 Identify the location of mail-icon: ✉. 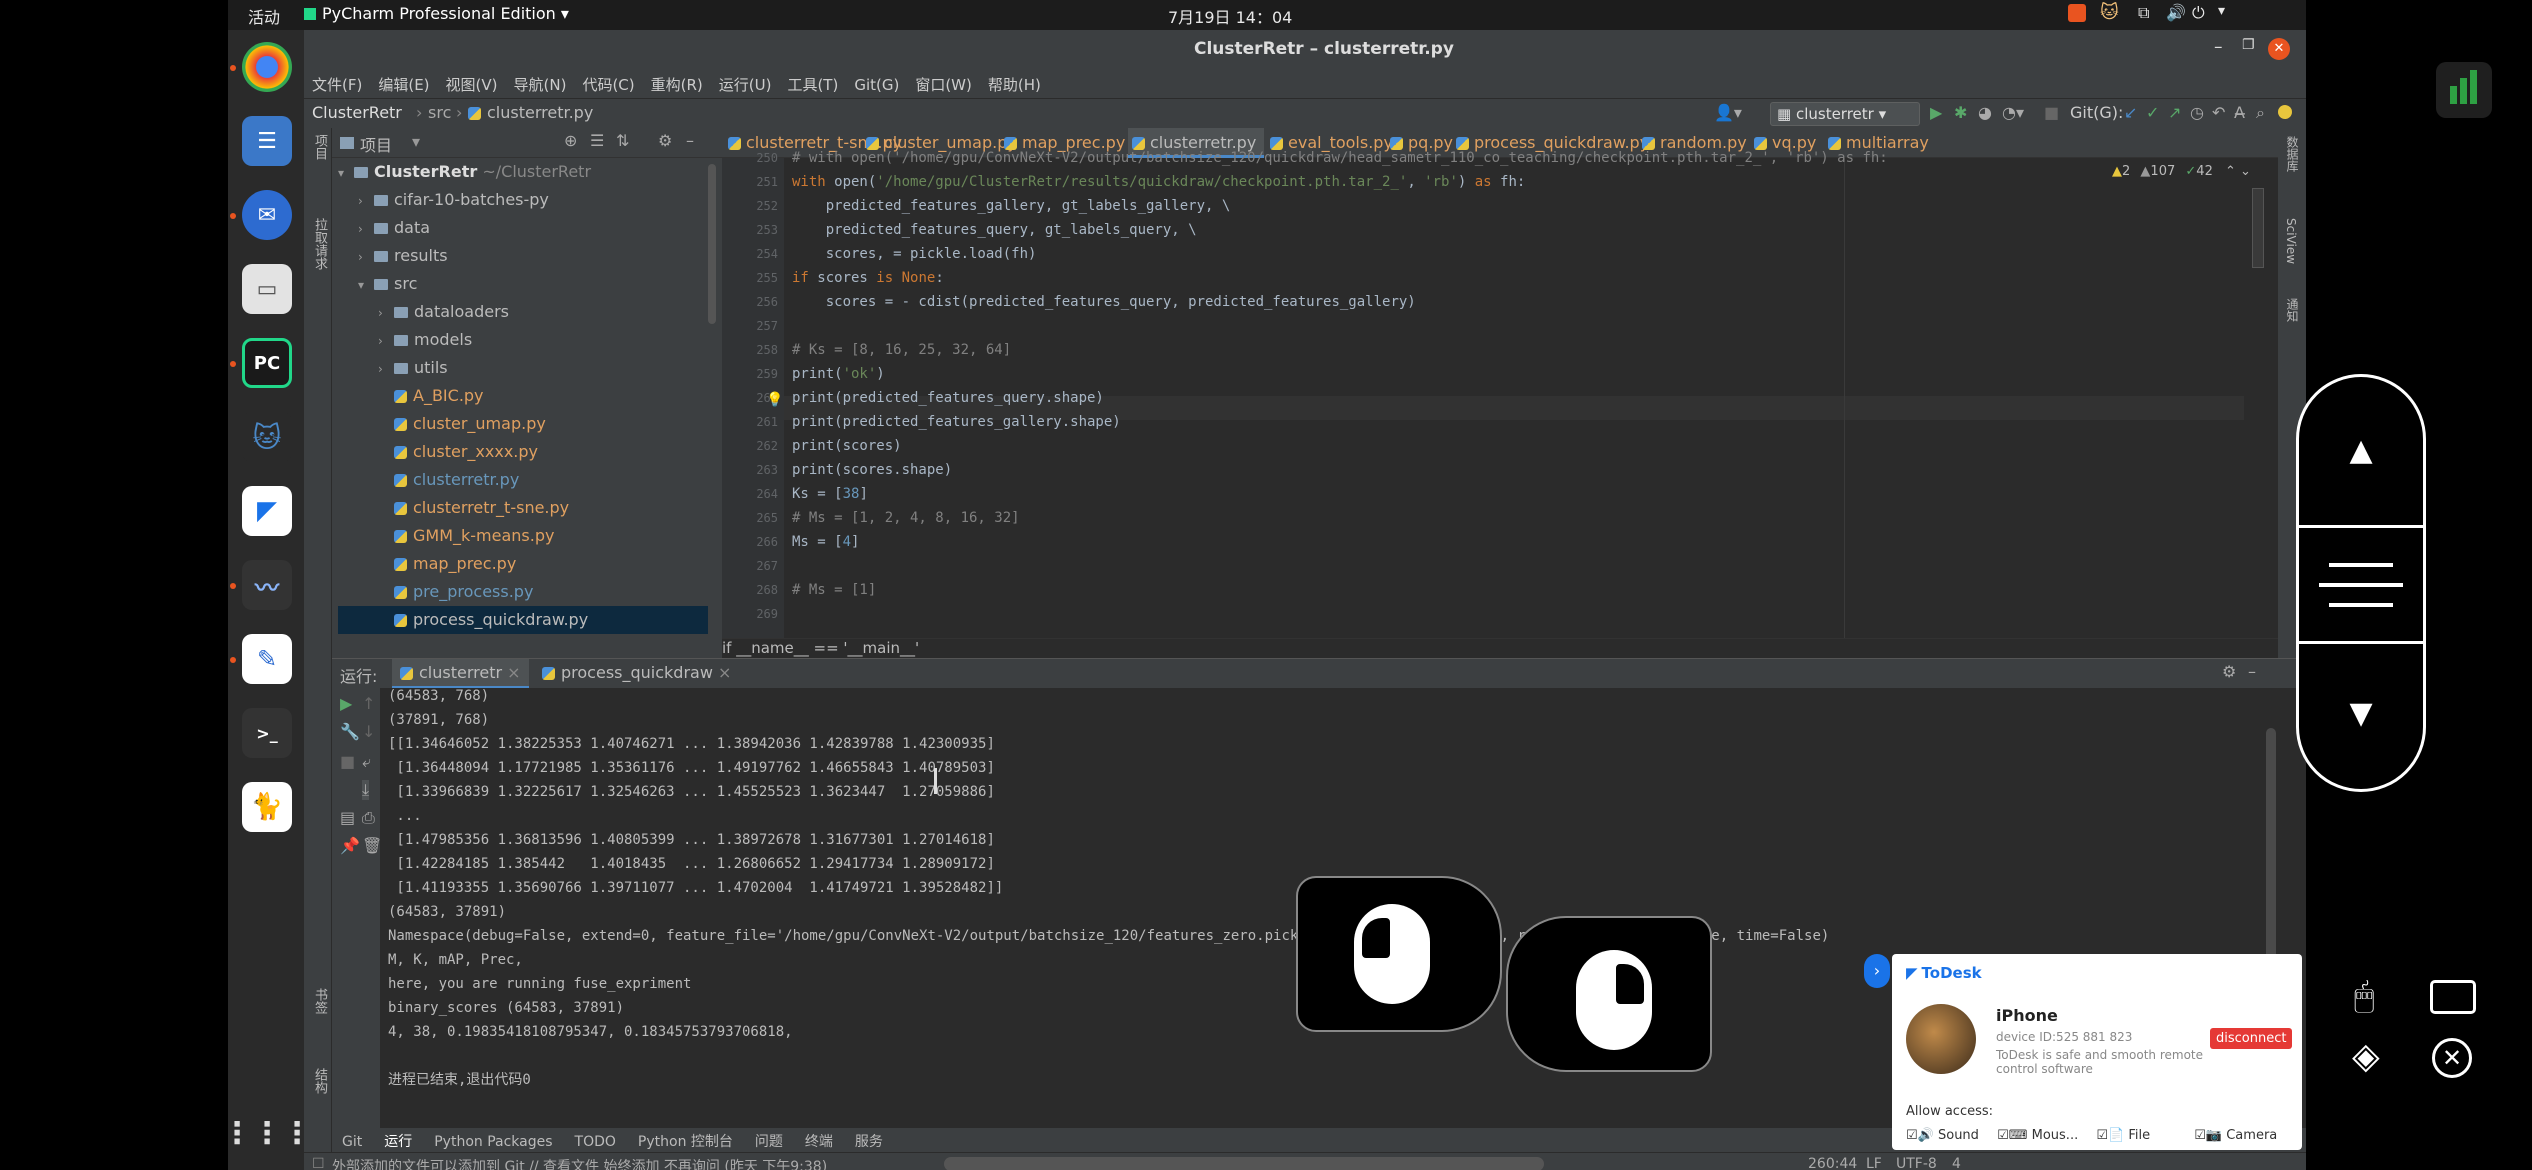
(267, 215).